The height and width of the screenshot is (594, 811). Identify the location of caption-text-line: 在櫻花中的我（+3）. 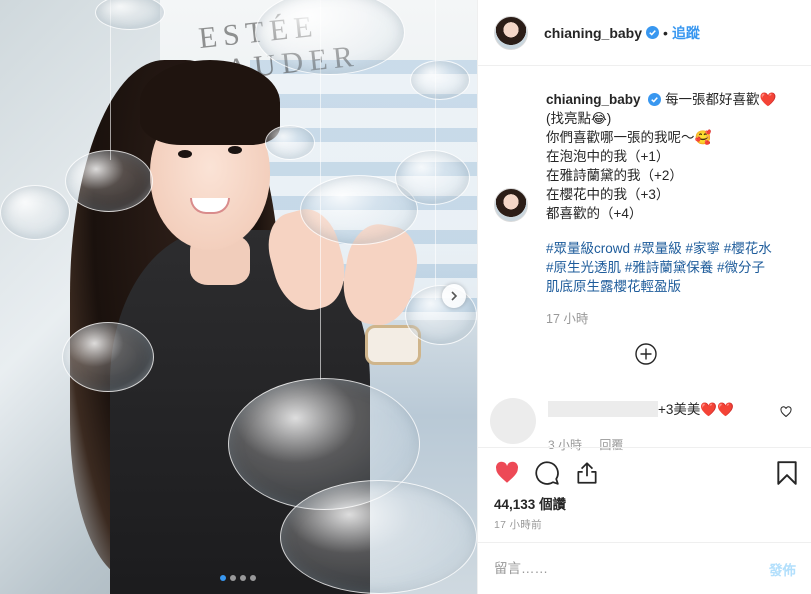
(608, 194).